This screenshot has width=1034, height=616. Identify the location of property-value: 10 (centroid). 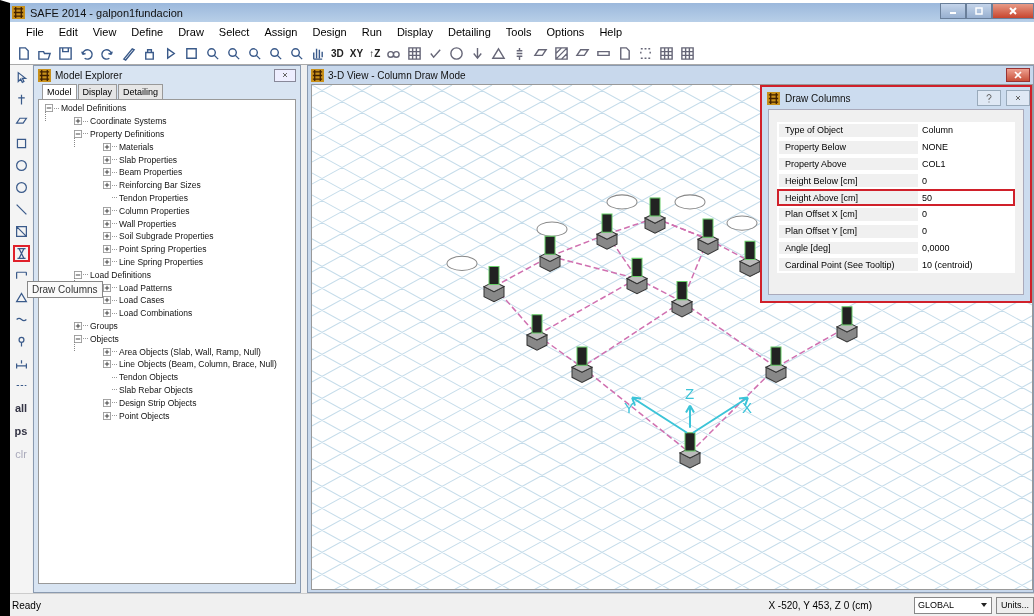
(945, 264).